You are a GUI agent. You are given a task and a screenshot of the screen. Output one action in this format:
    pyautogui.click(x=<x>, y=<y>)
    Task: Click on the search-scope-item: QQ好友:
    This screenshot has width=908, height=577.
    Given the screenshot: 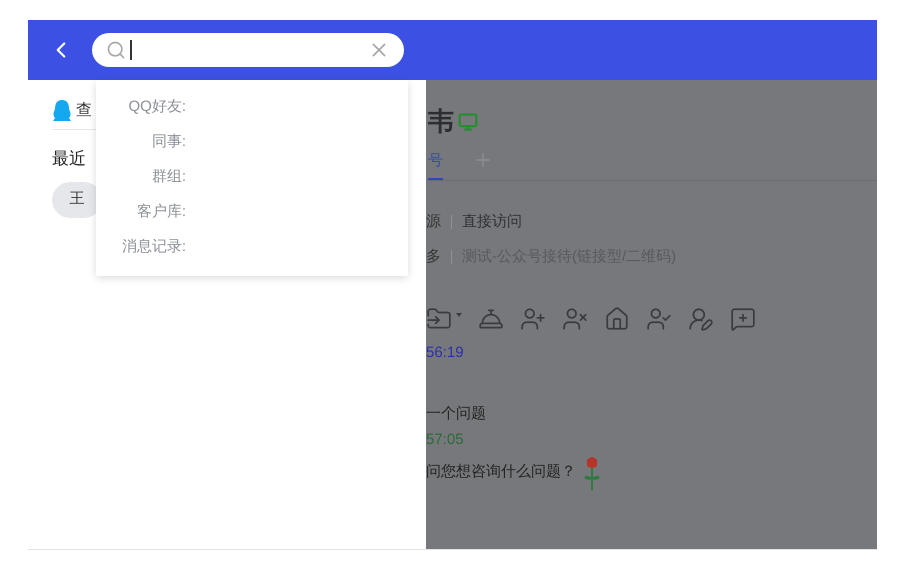 What is the action you would take?
    pyautogui.click(x=141, y=113)
    